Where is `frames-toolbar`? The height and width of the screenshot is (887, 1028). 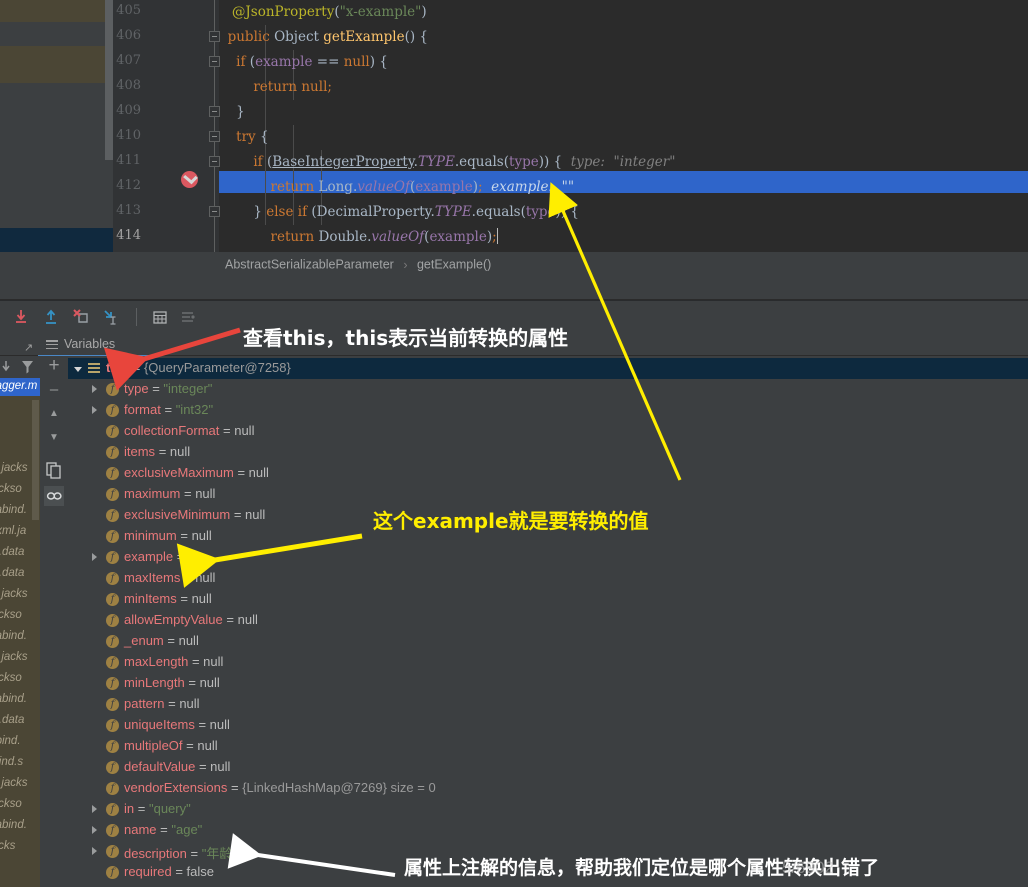
frames-toolbar is located at coordinates (20, 367).